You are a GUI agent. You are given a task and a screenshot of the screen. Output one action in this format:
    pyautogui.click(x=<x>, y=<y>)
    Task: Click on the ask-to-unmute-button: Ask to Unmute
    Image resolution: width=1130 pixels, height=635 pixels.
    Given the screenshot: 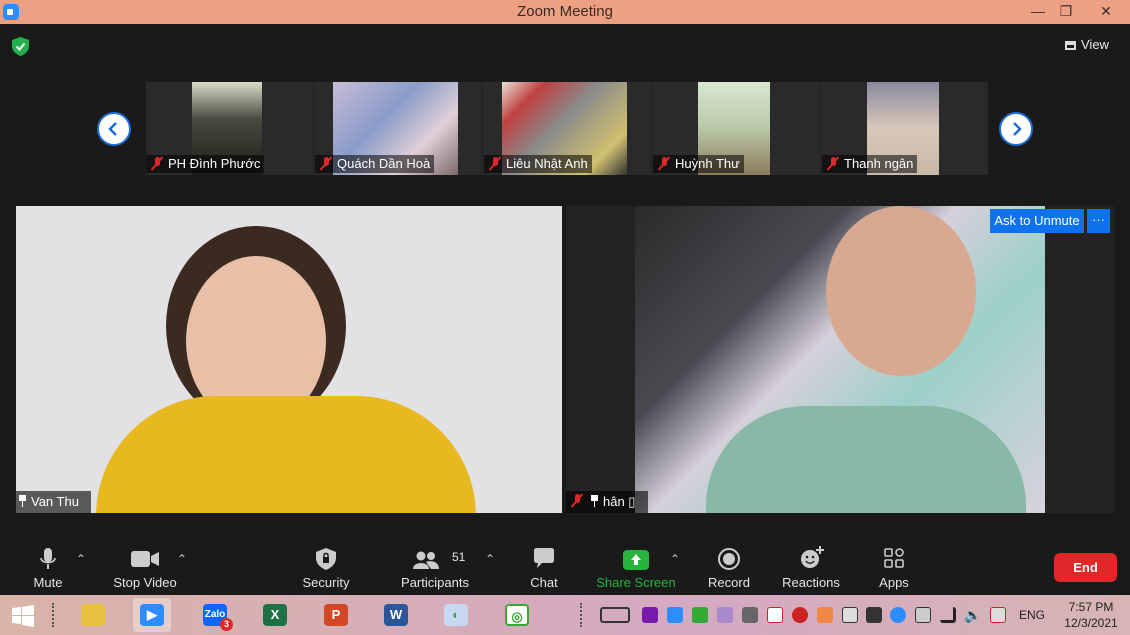 What is the action you would take?
    pyautogui.click(x=1037, y=221)
    